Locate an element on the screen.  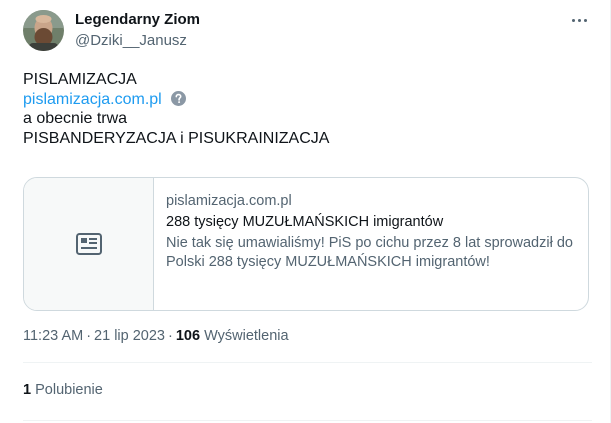
article-icon is located at coordinates (88, 244).